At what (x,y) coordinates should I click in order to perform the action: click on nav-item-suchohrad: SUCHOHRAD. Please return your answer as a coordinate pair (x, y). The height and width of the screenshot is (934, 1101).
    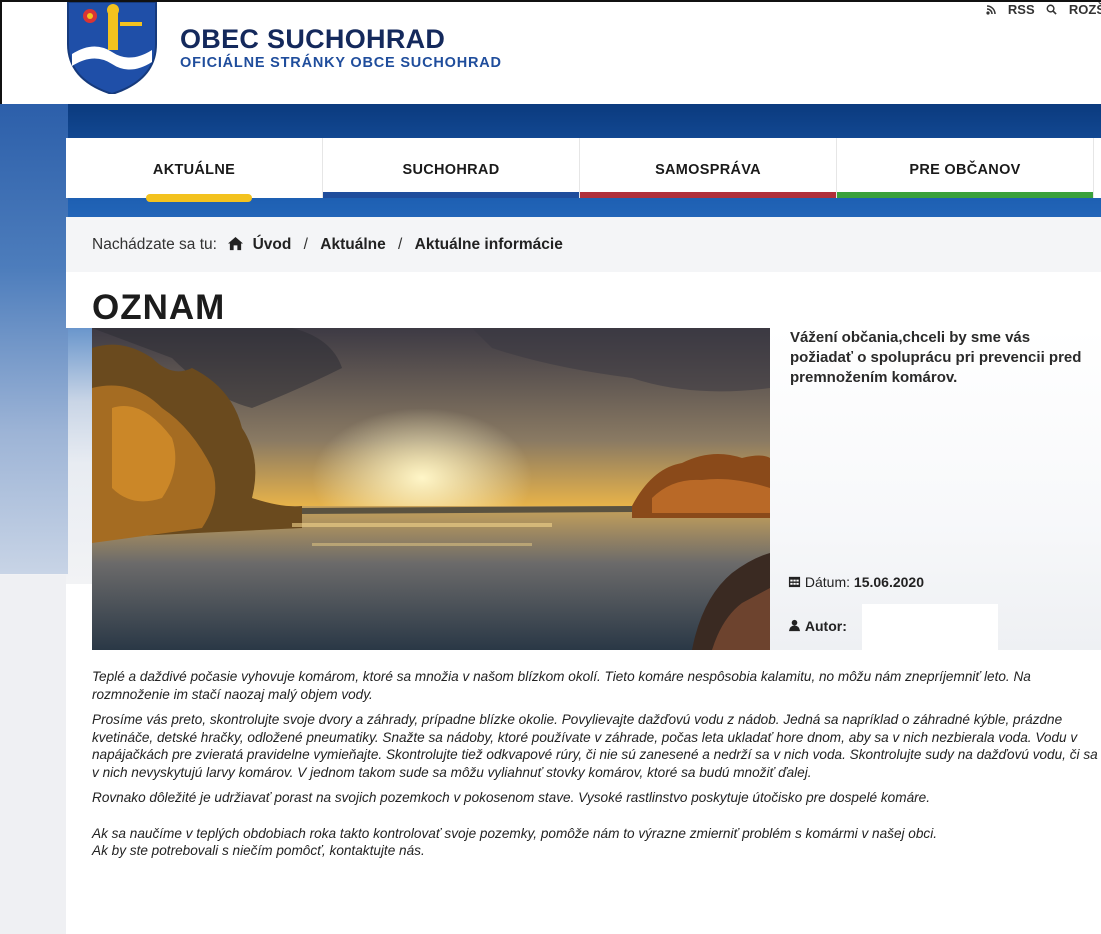
    Looking at the image, I should click on (451, 168).